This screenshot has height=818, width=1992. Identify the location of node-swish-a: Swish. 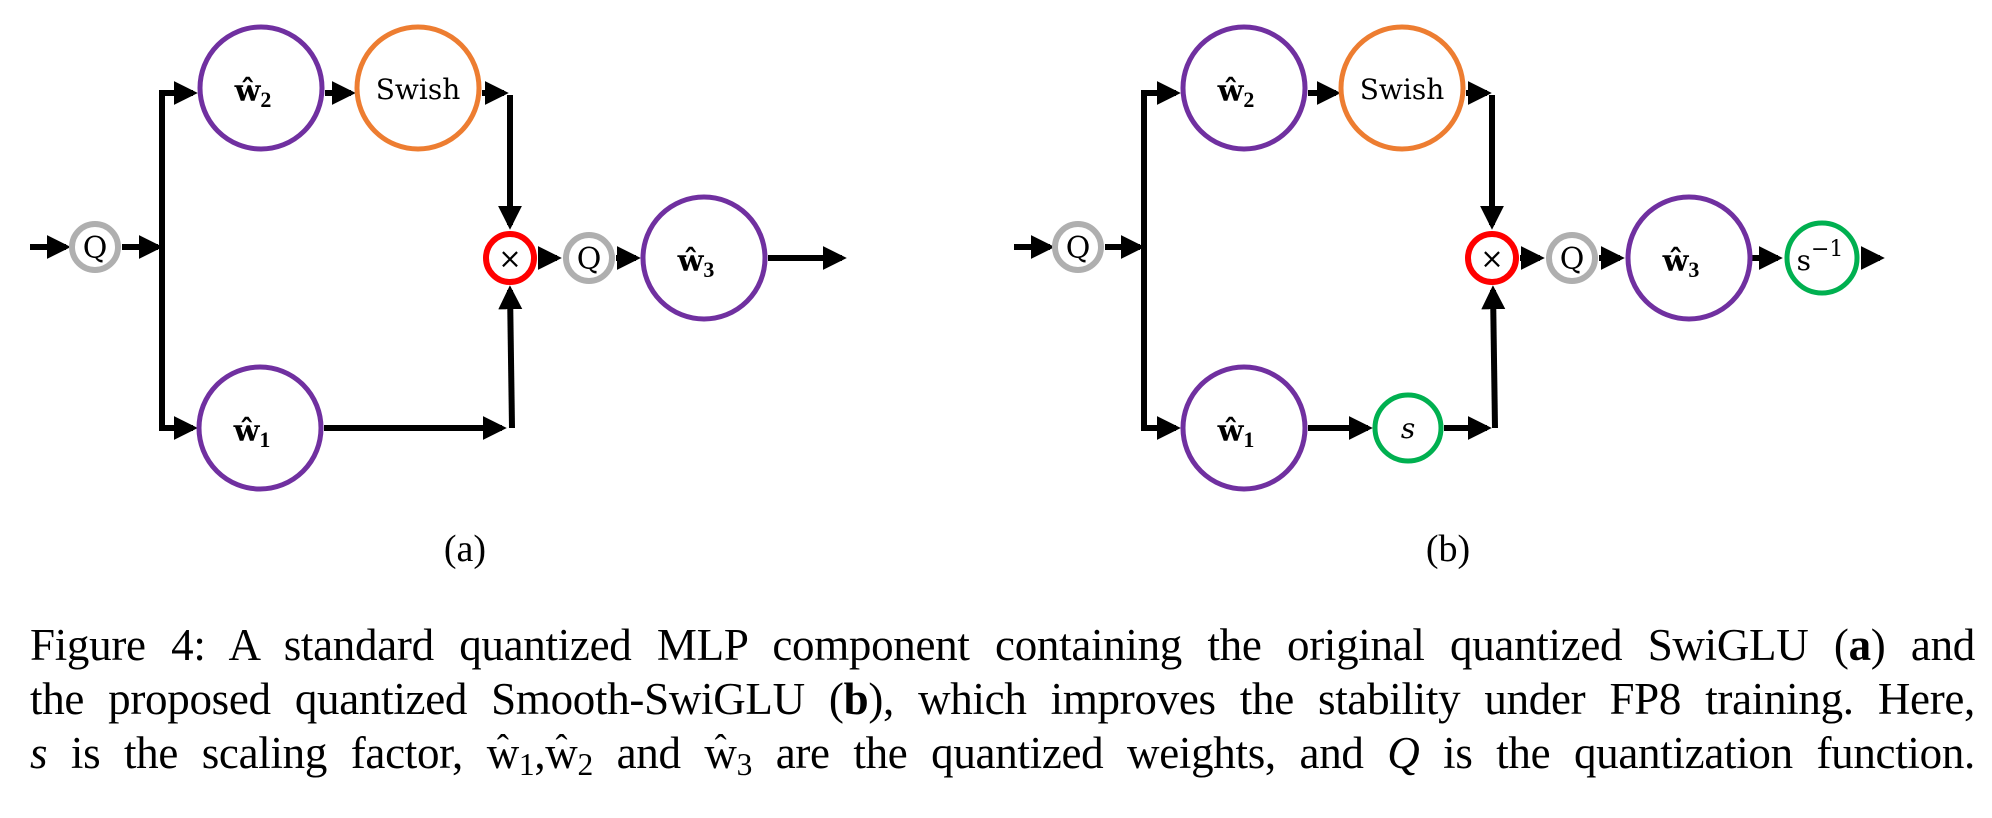
(418, 88).